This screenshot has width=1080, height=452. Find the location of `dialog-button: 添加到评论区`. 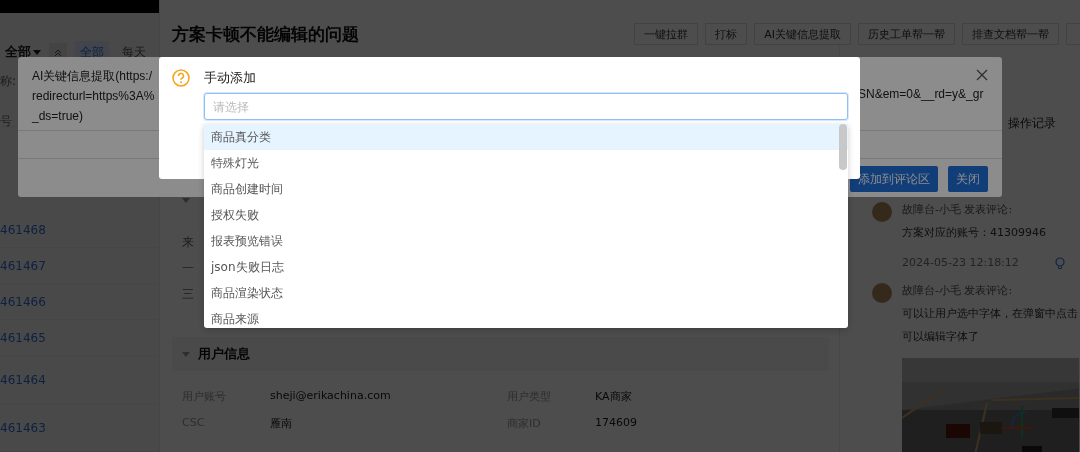

dialog-button: 添加到评论区 is located at coordinates (894, 179).